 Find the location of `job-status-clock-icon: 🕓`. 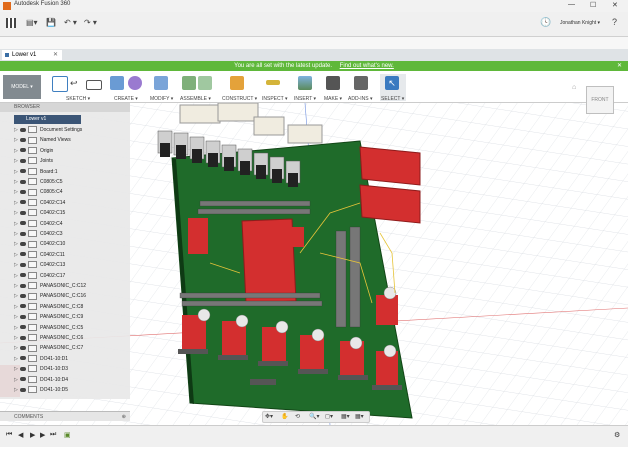

job-status-clock-icon: 🕓 is located at coordinates (545, 22).